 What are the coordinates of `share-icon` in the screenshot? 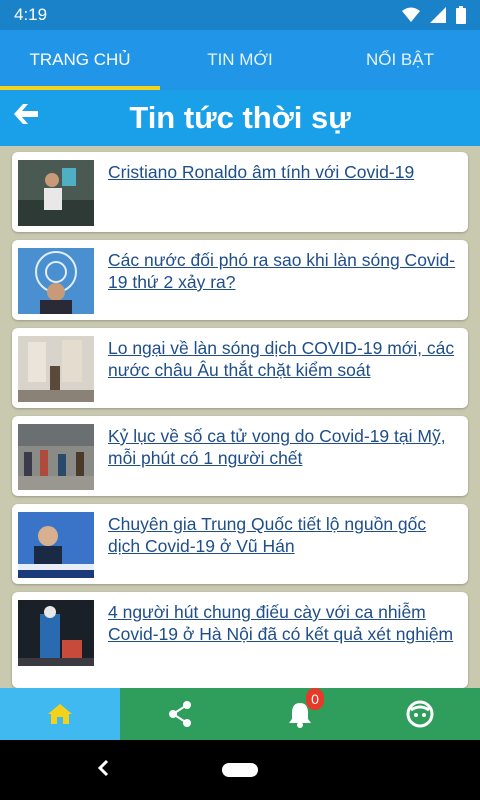 It's located at (180, 714).